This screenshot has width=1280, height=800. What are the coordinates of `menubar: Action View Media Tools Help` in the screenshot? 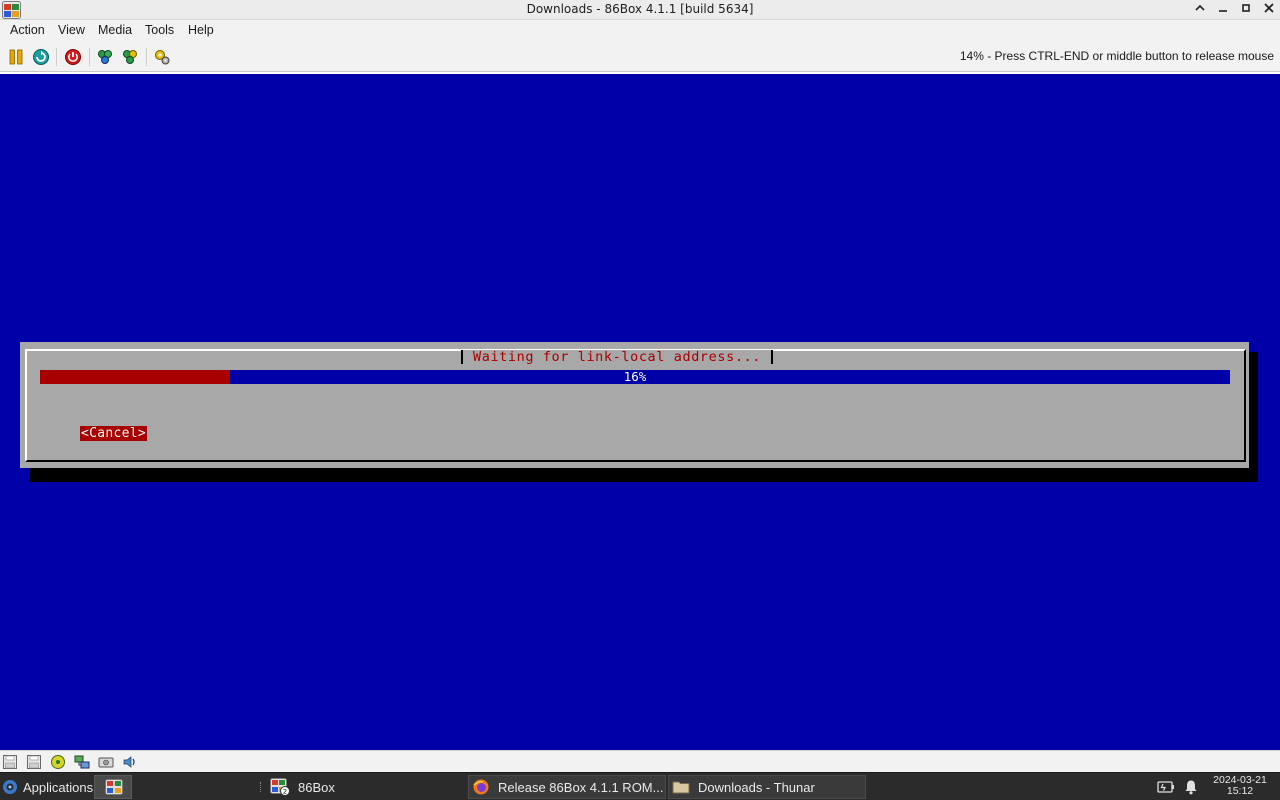 It's located at (640, 30).